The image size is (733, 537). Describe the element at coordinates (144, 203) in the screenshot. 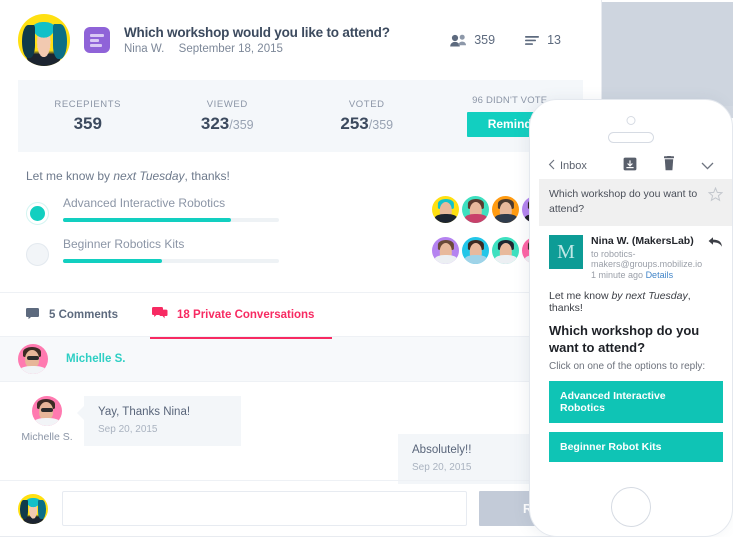

I see `poll-option-label: Advanced Interactive Robotics` at that location.